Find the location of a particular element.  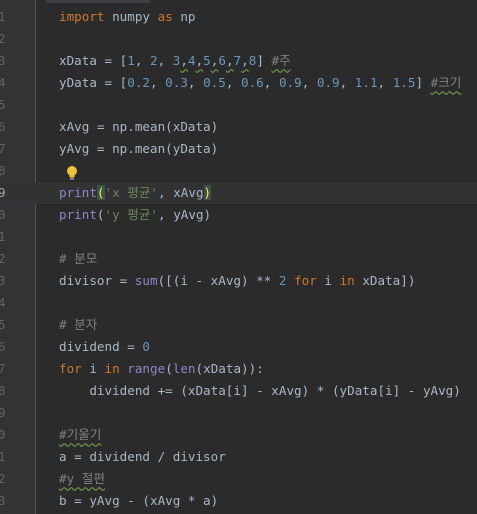

number-token: 2 is located at coordinates (154, 60).